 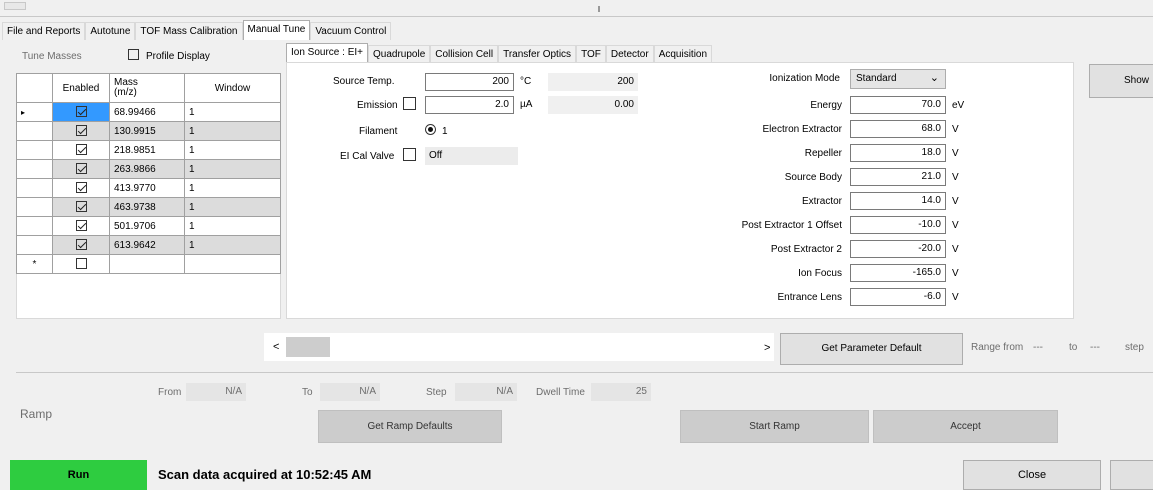 What do you see at coordinates (147, 88) in the screenshot?
I see `col-header-mass: Mass (m/z)` at bounding box center [147, 88].